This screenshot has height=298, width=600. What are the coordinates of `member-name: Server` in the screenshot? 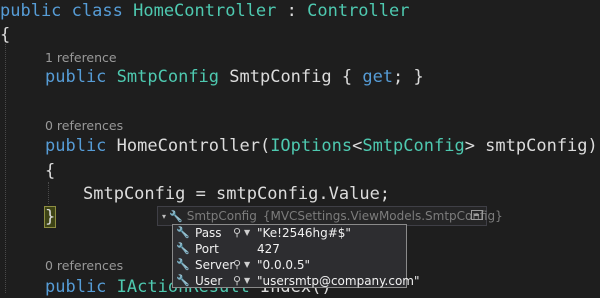 It's located at (215, 265).